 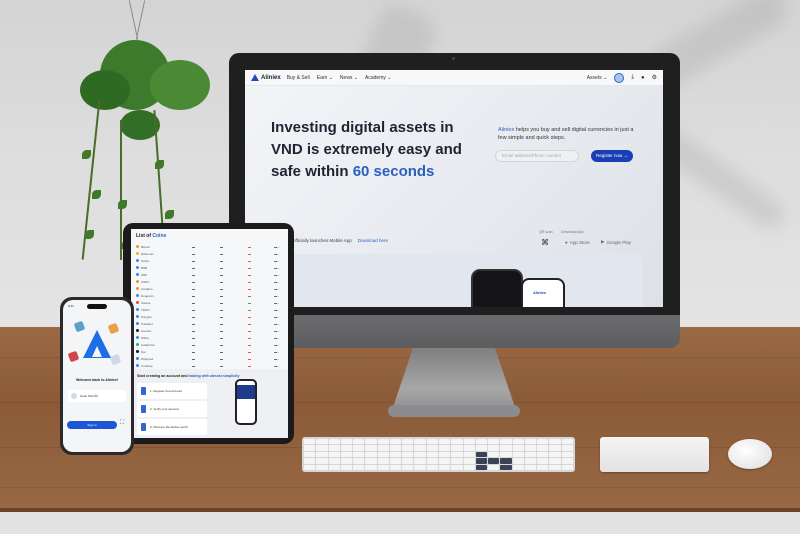 What do you see at coordinates (97, 396) in the screenshot?
I see `account-row: Hoan NGUỖI` at bounding box center [97, 396].